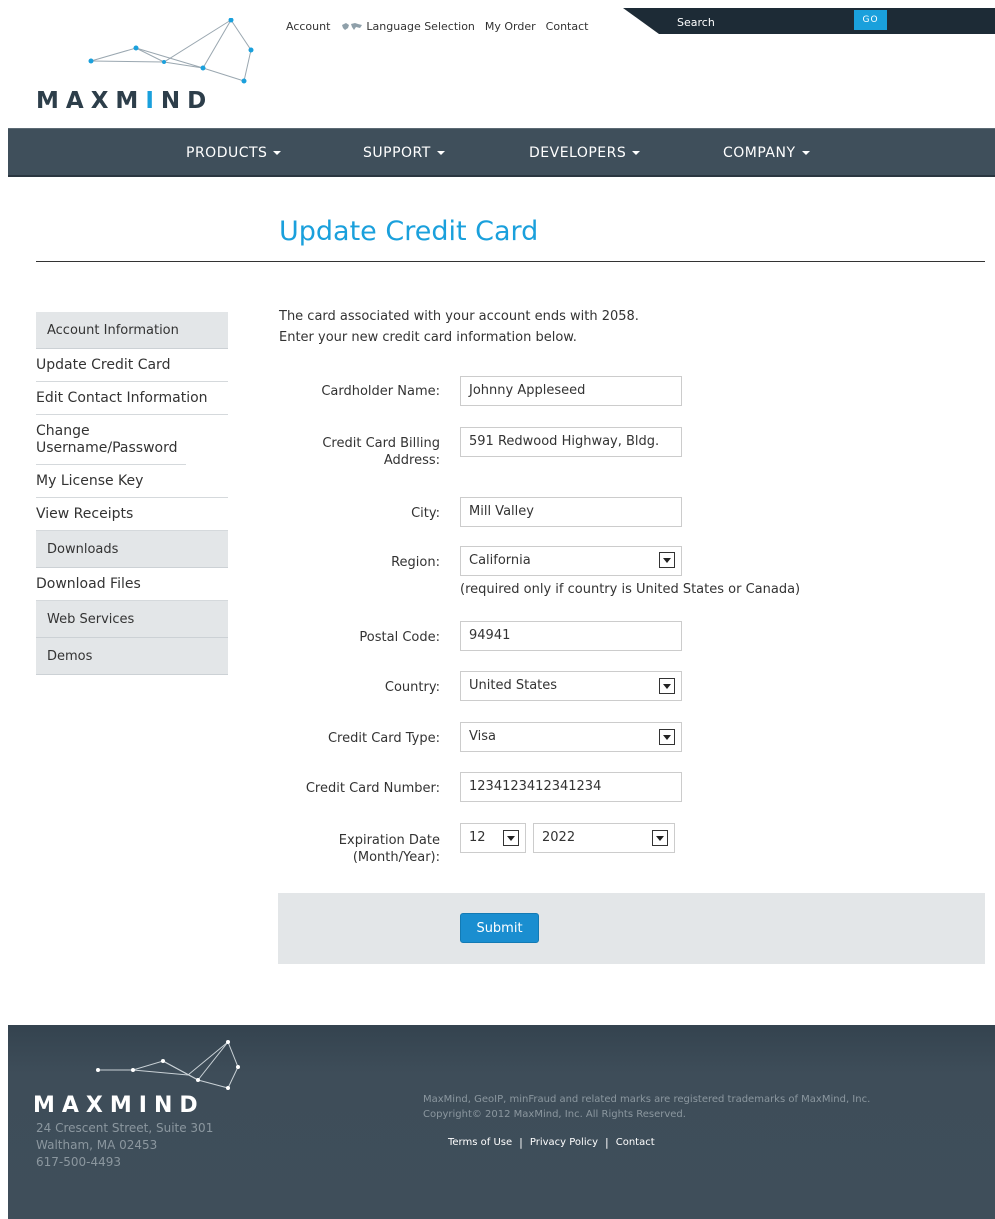 This screenshot has width=995, height=1219. Describe the element at coordinates (571, 512) in the screenshot. I see `city-input: Mill Valley` at that location.